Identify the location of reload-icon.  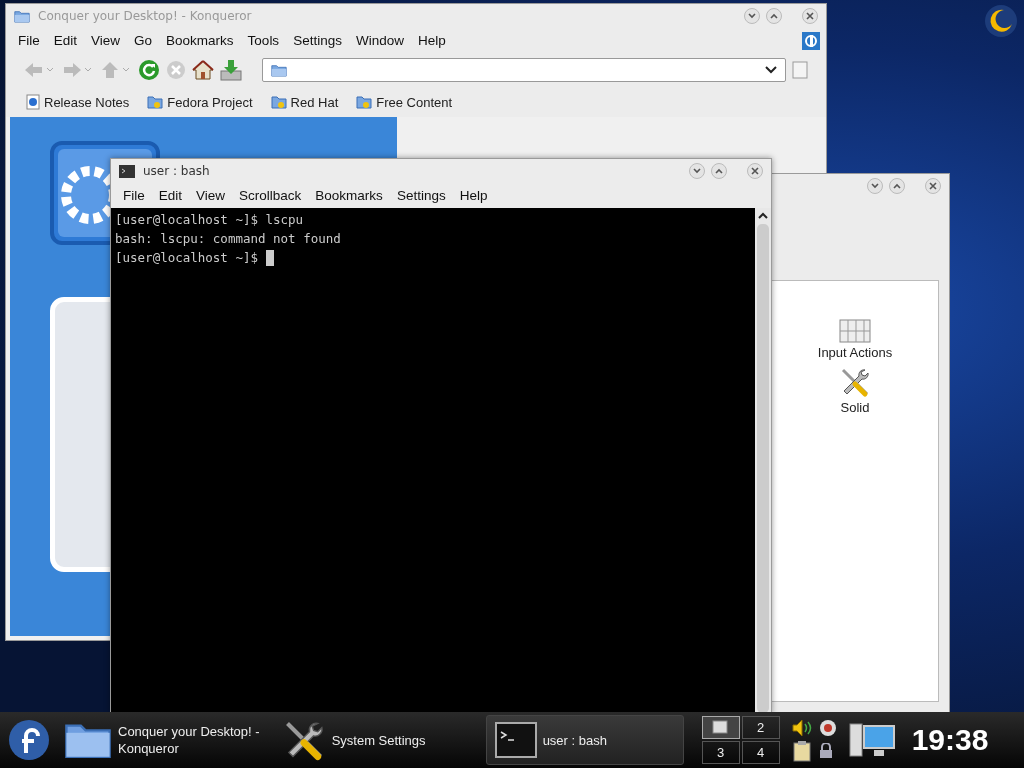
(149, 70).